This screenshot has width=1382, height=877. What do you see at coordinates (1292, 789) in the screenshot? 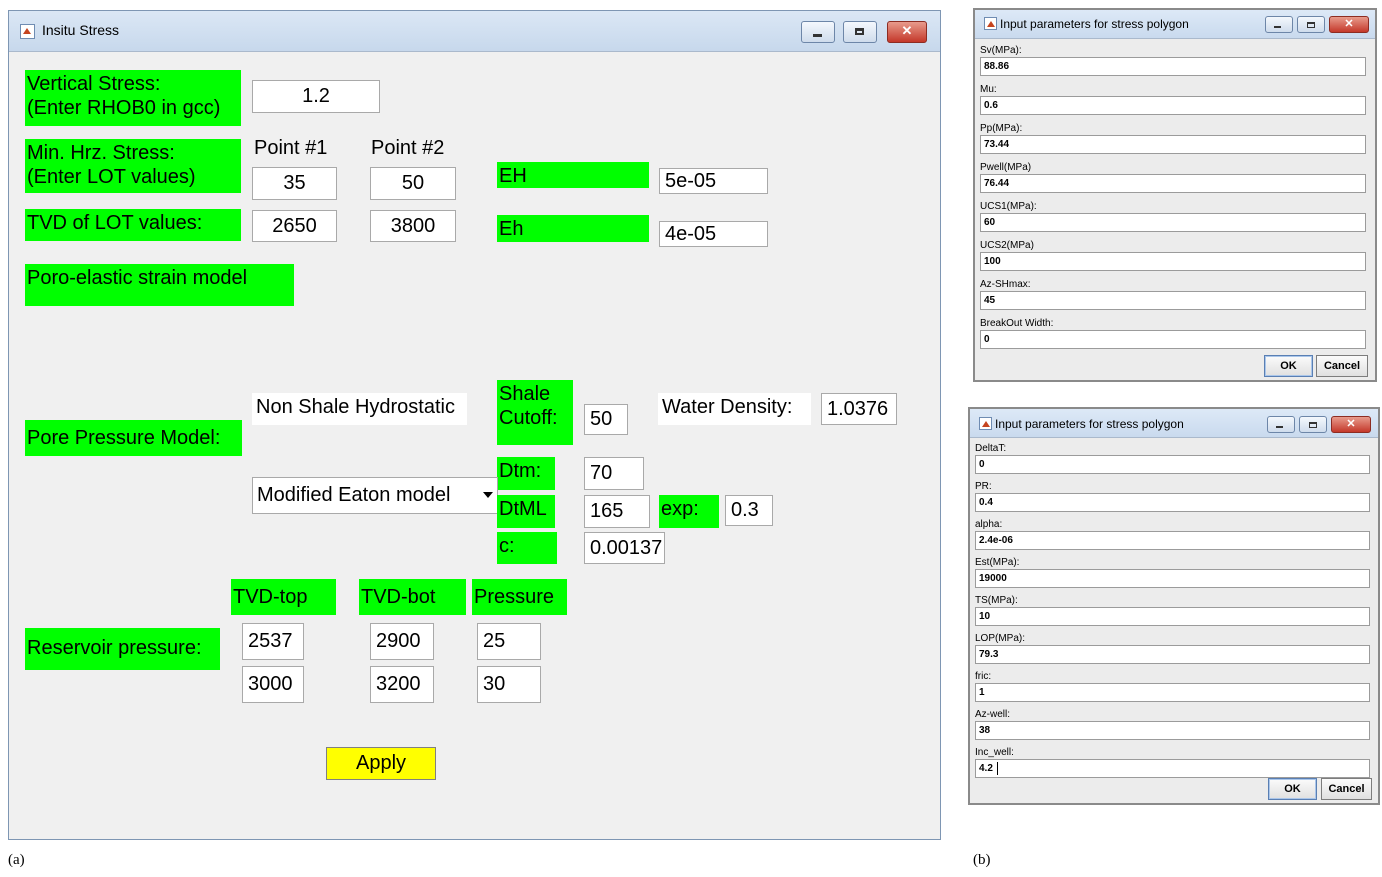
I see `dialog2-ok-button: OK` at bounding box center [1292, 789].